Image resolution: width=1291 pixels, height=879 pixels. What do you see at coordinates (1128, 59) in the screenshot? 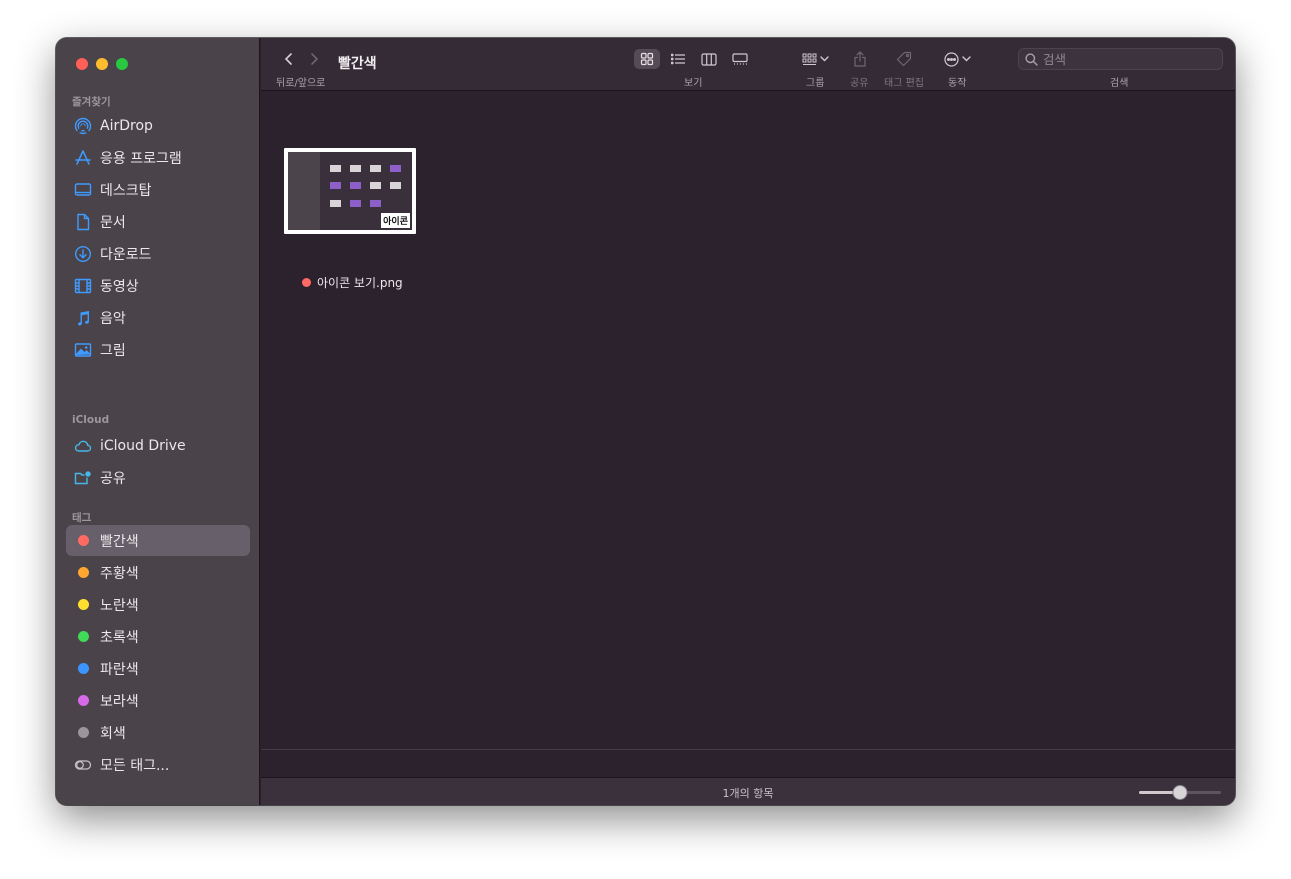
I see `search-input` at bounding box center [1128, 59].